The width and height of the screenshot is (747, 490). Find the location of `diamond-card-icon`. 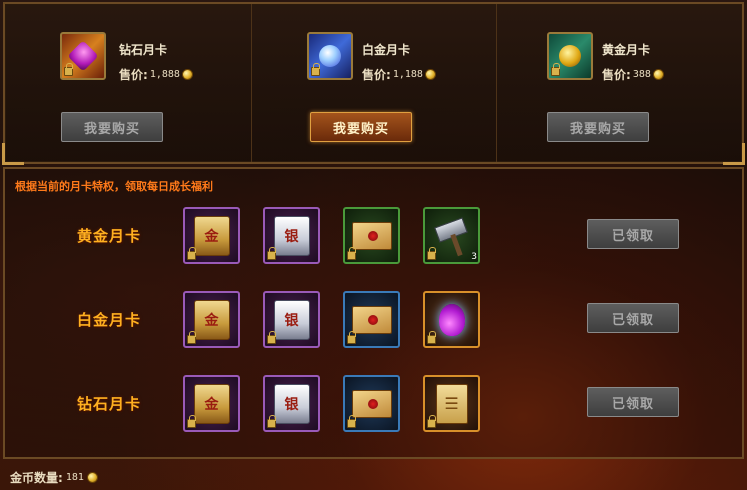

diamond-card-icon is located at coordinates (83, 56).